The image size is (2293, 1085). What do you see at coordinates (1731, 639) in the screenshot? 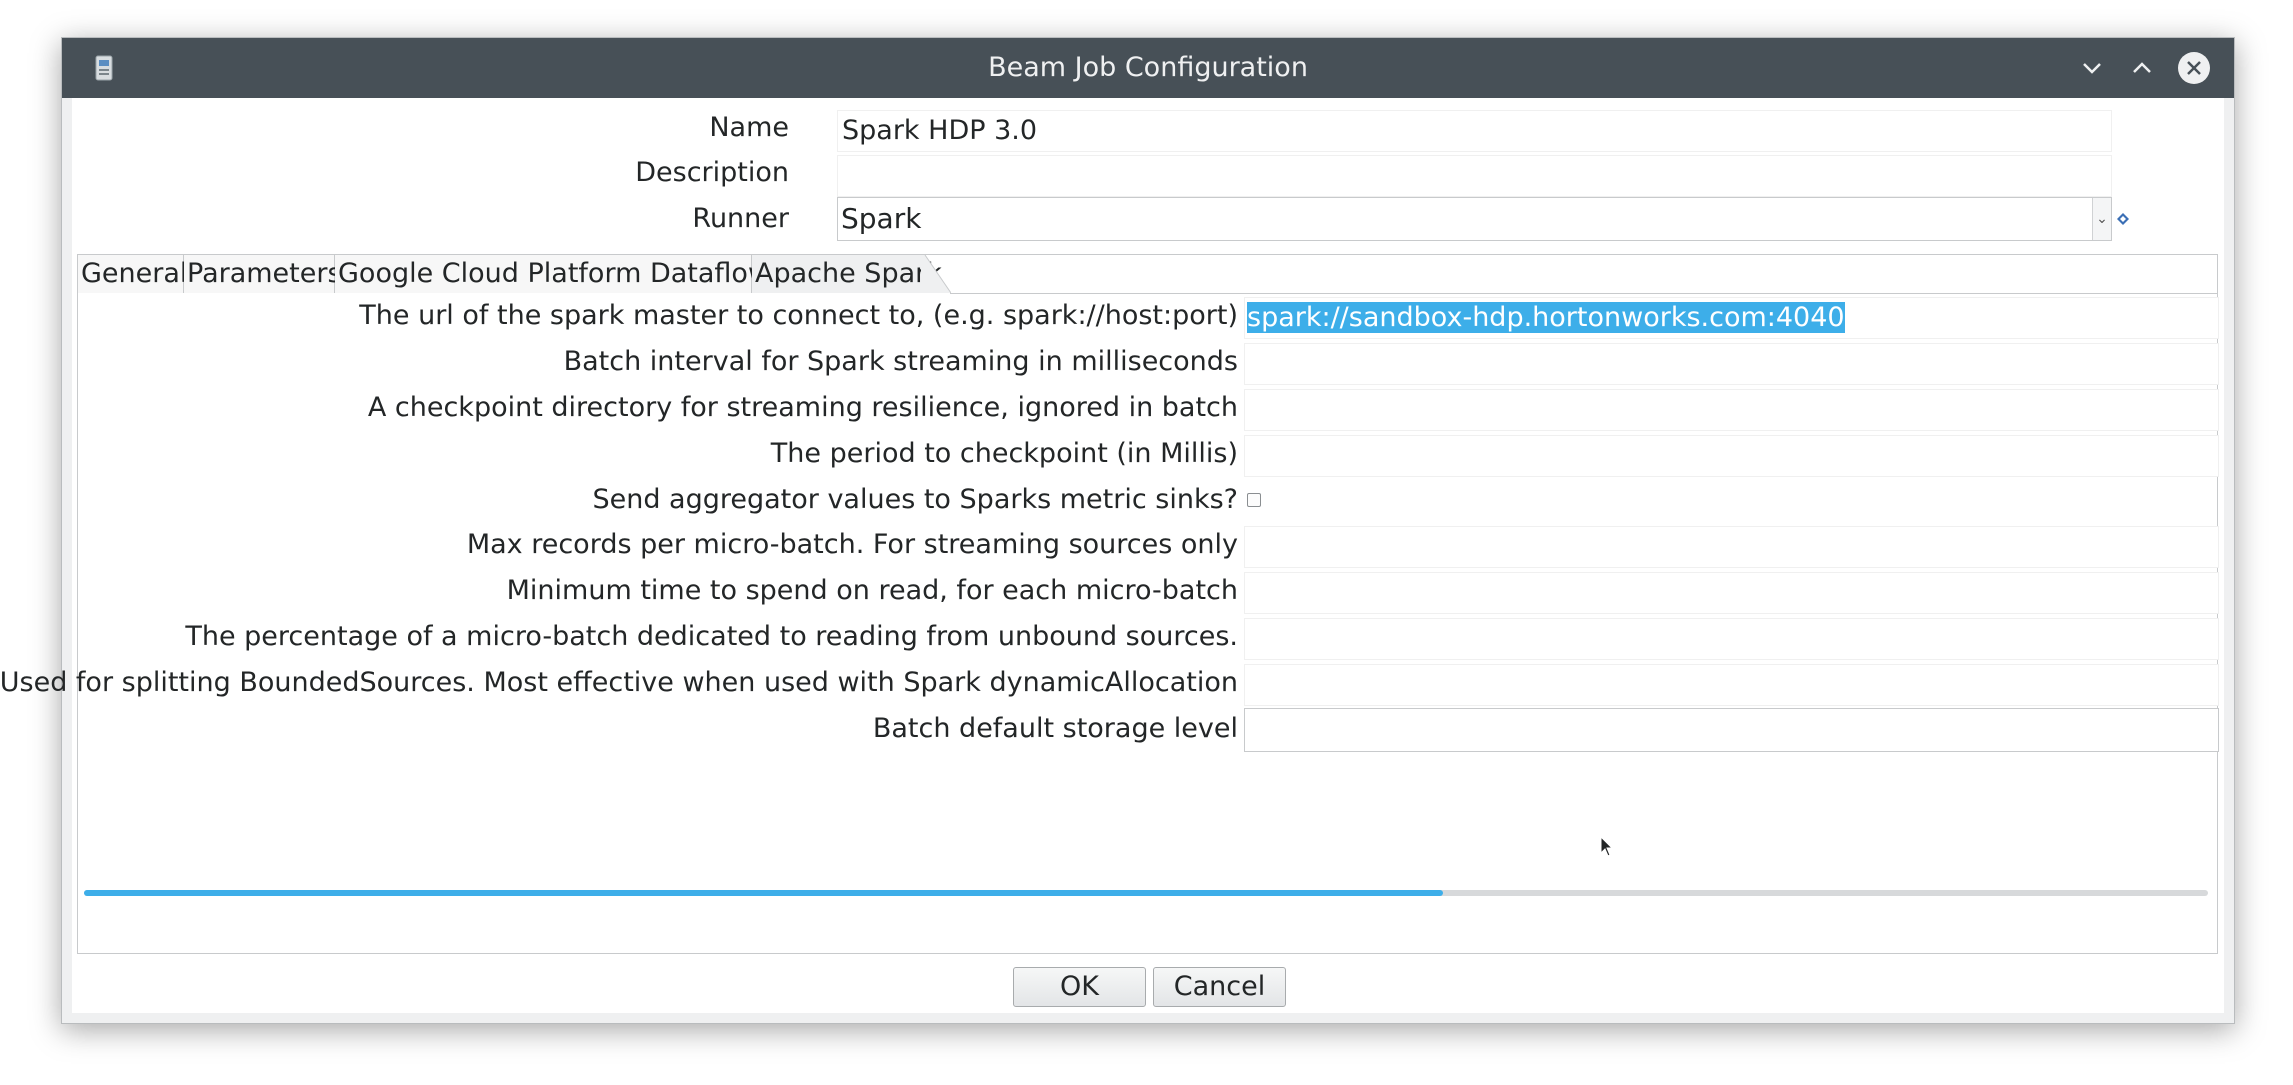
I see `read-time-percentage-input` at bounding box center [1731, 639].